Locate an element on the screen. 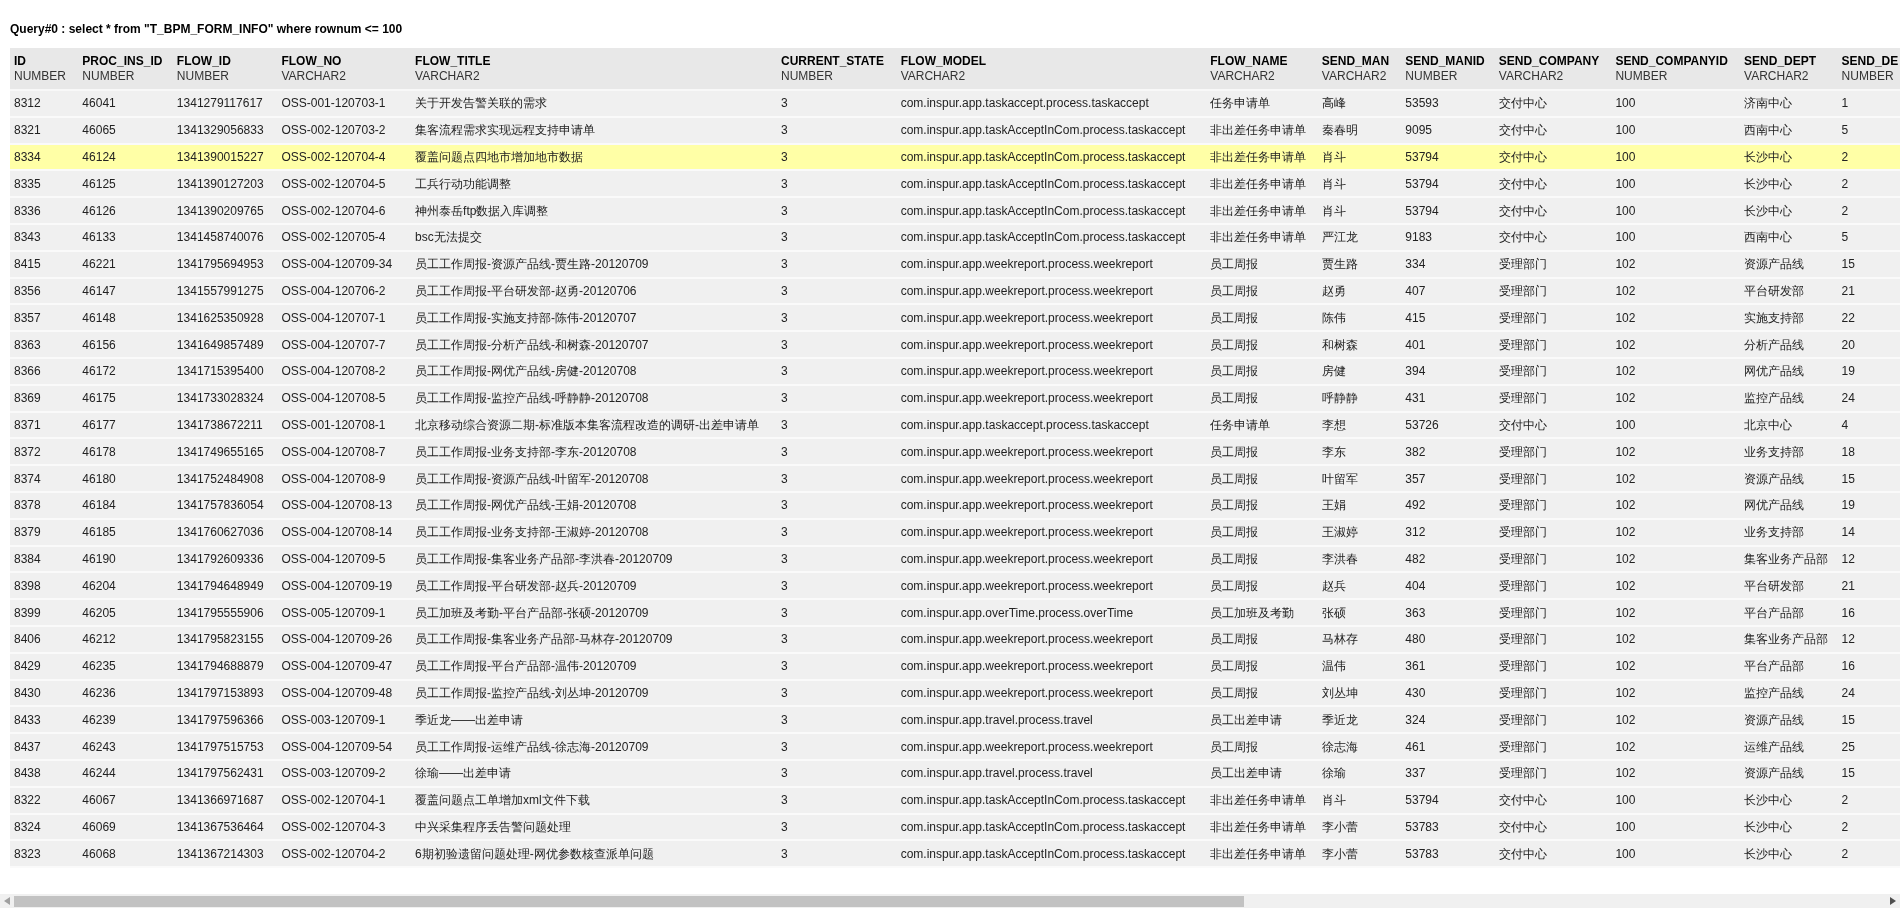  table-cell: 1341797153893 is located at coordinates (220, 692).